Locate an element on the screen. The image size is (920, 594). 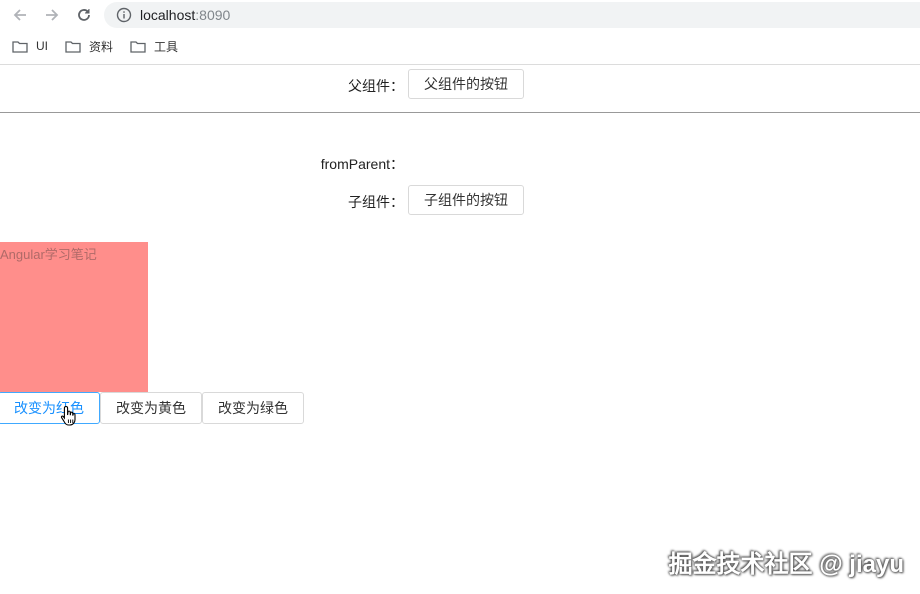
bookmark-ziliao: 资料 is located at coordinates (89, 46).